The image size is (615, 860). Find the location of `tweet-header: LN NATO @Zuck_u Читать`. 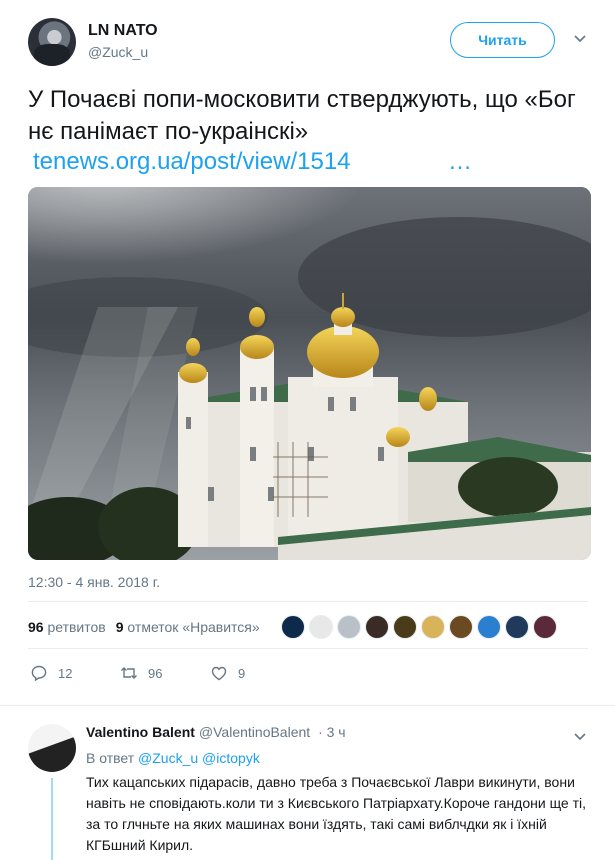

tweet-header: LN NATO @Zuck_u Читать is located at coordinates (313, 43).